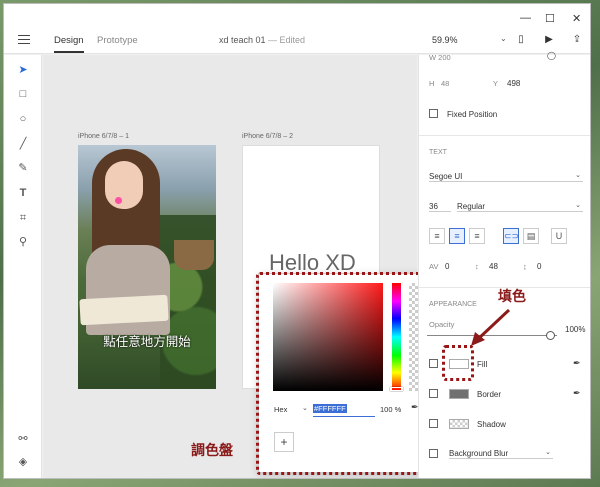  What do you see at coordinates (531, 236) in the screenshot?
I see `fixed-size-button: ▤` at bounding box center [531, 236].